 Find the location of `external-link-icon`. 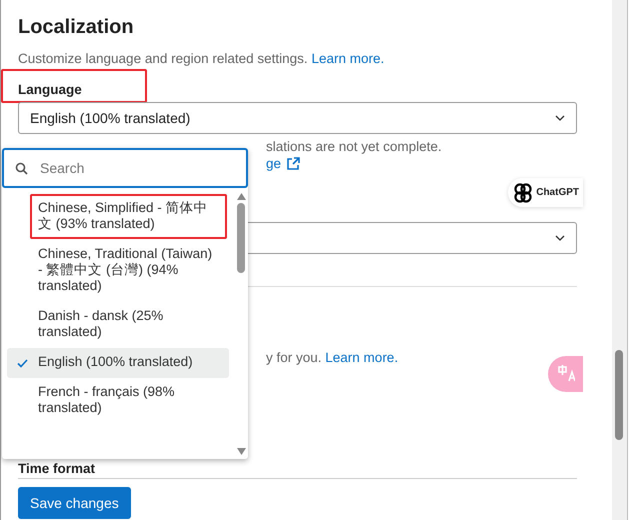

external-link-icon is located at coordinates (293, 163).